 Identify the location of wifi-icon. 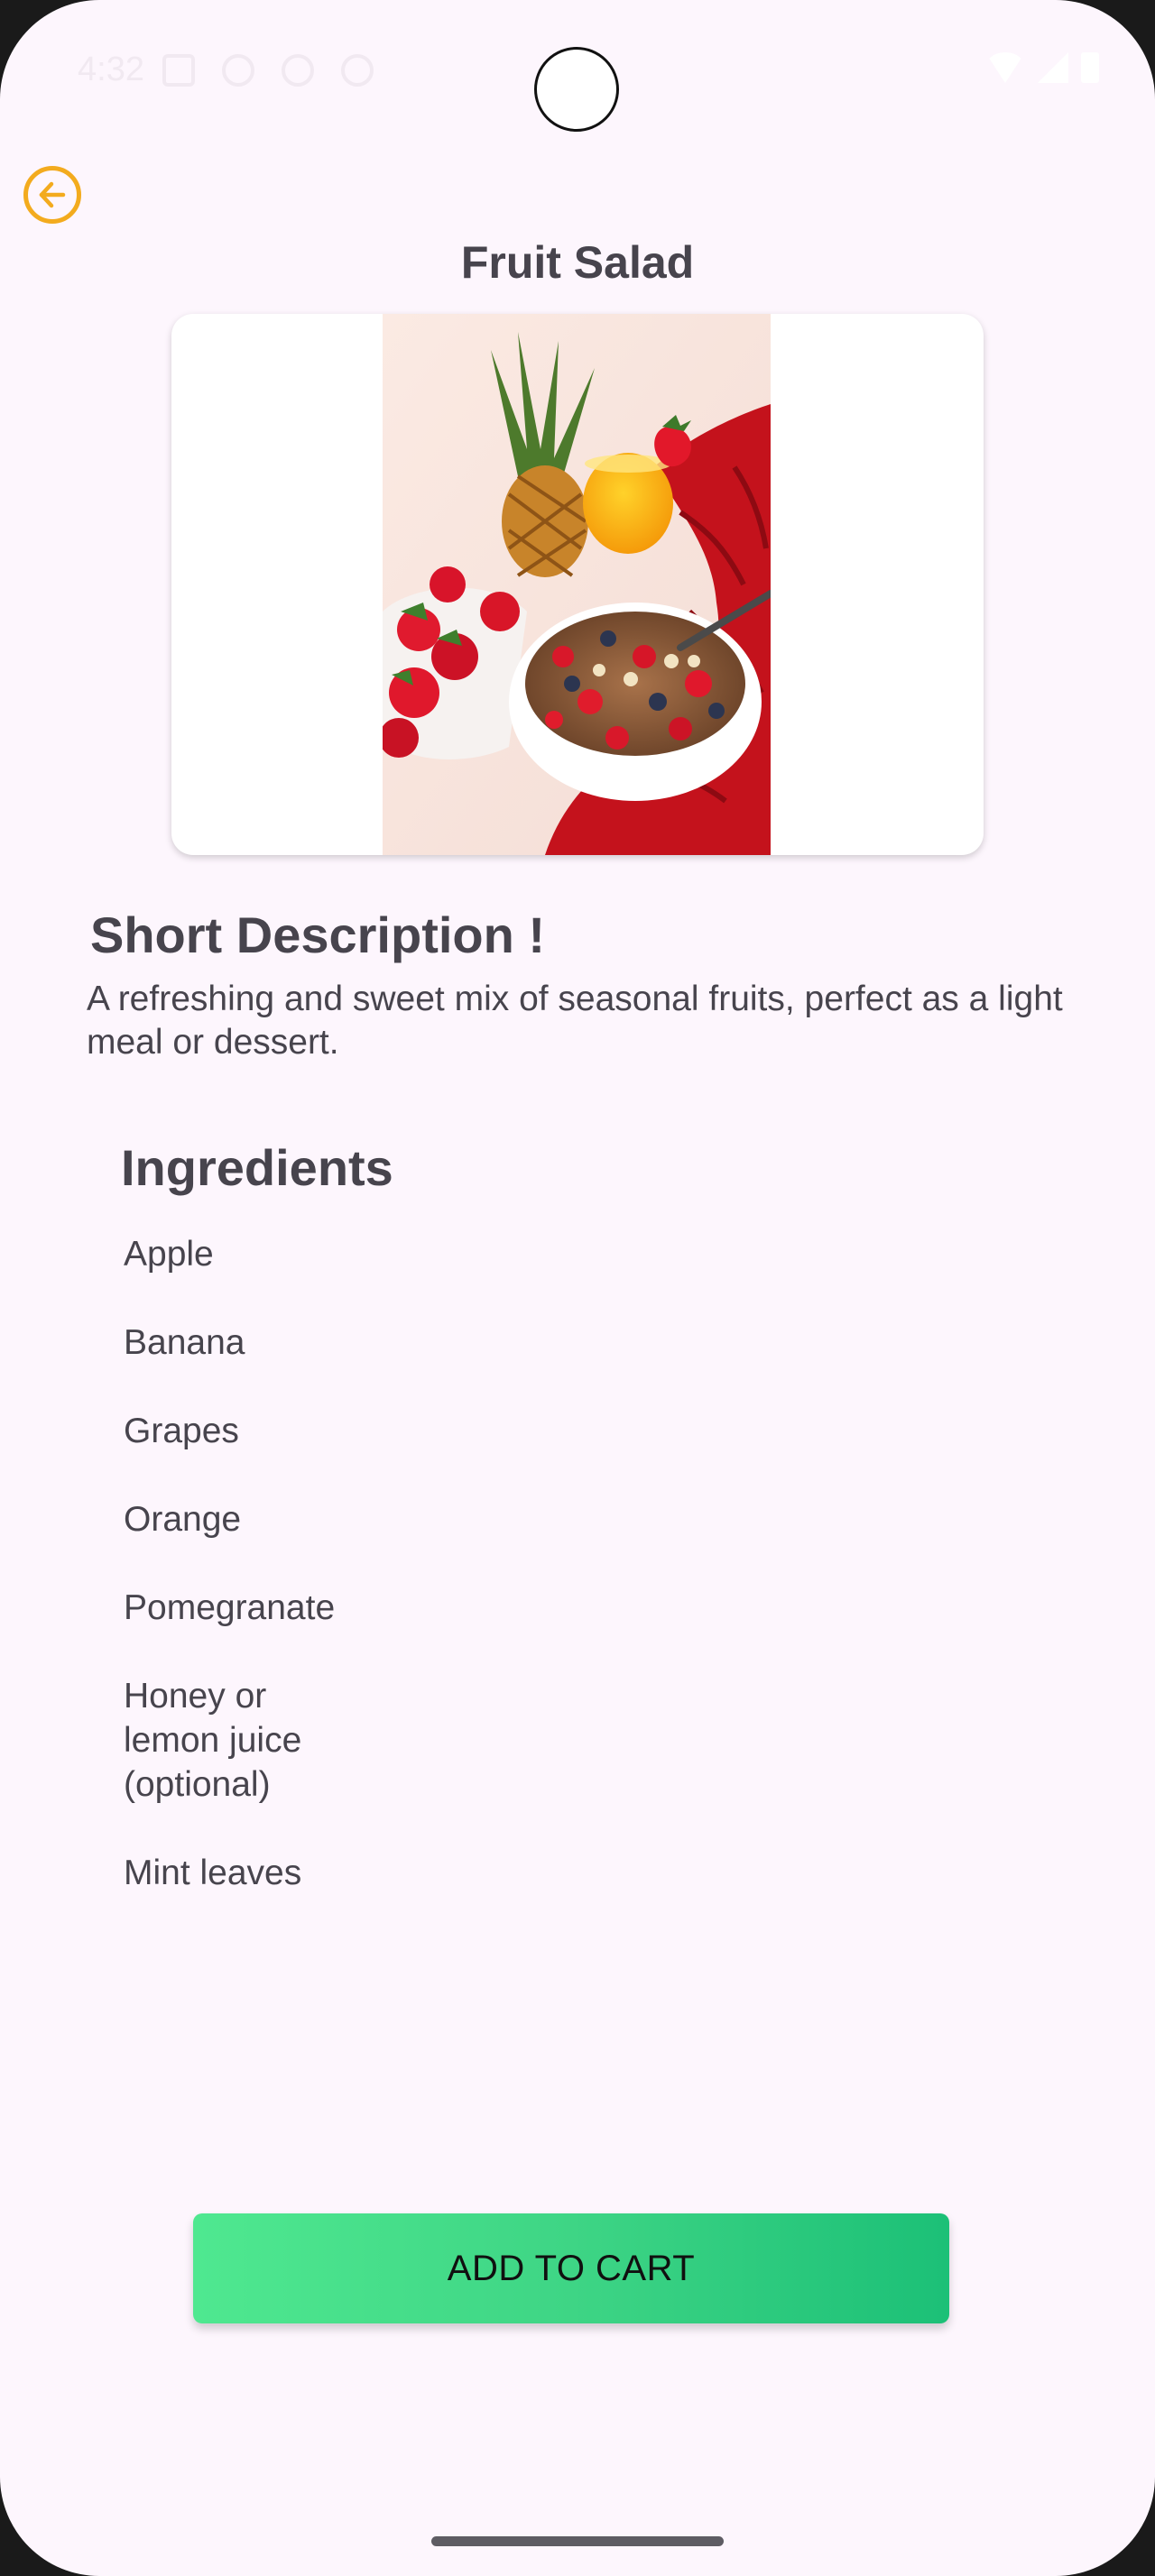
(1005, 68).